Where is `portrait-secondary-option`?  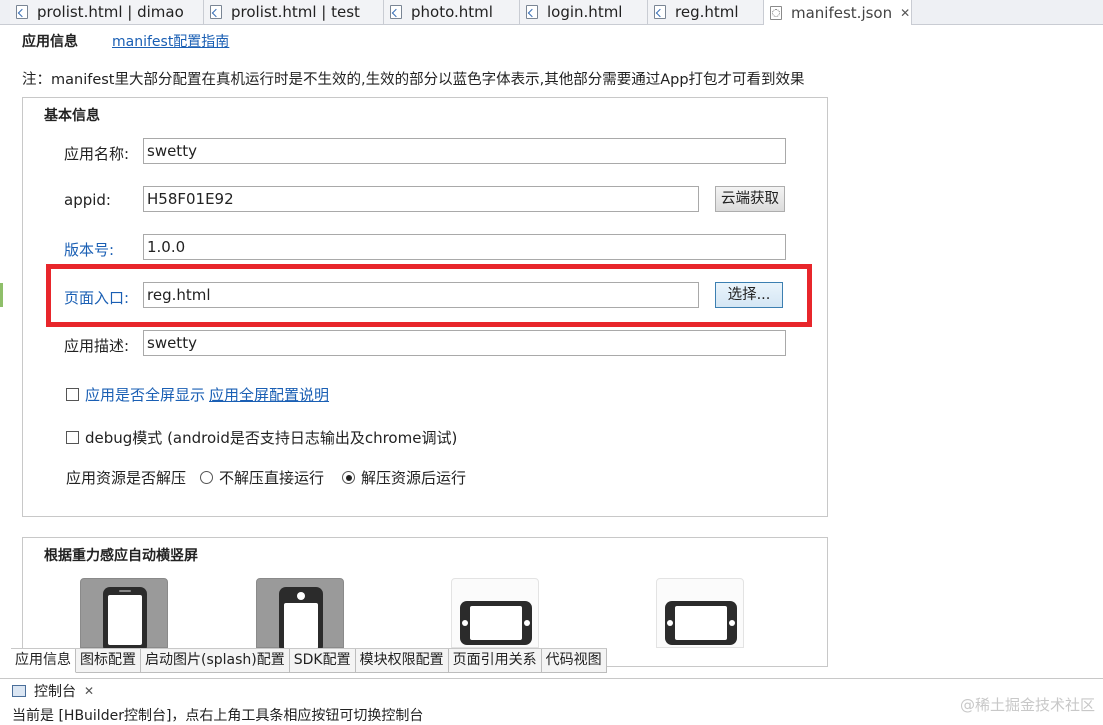 portrait-secondary-option is located at coordinates (300, 615).